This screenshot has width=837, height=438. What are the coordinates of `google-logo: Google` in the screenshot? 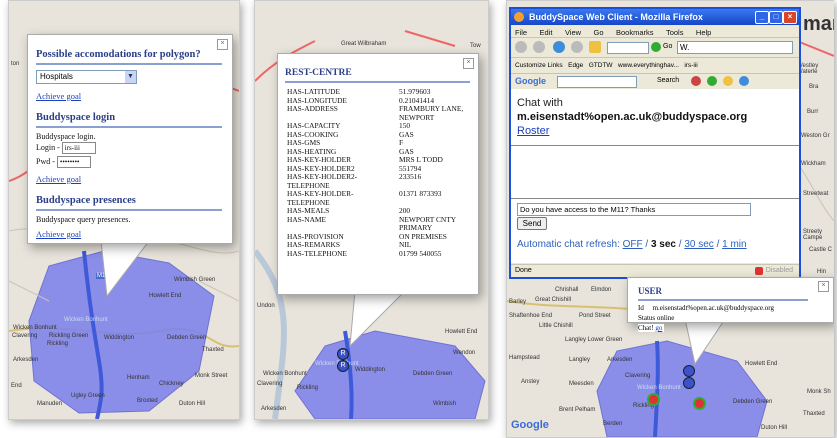 It's located at (530, 425).